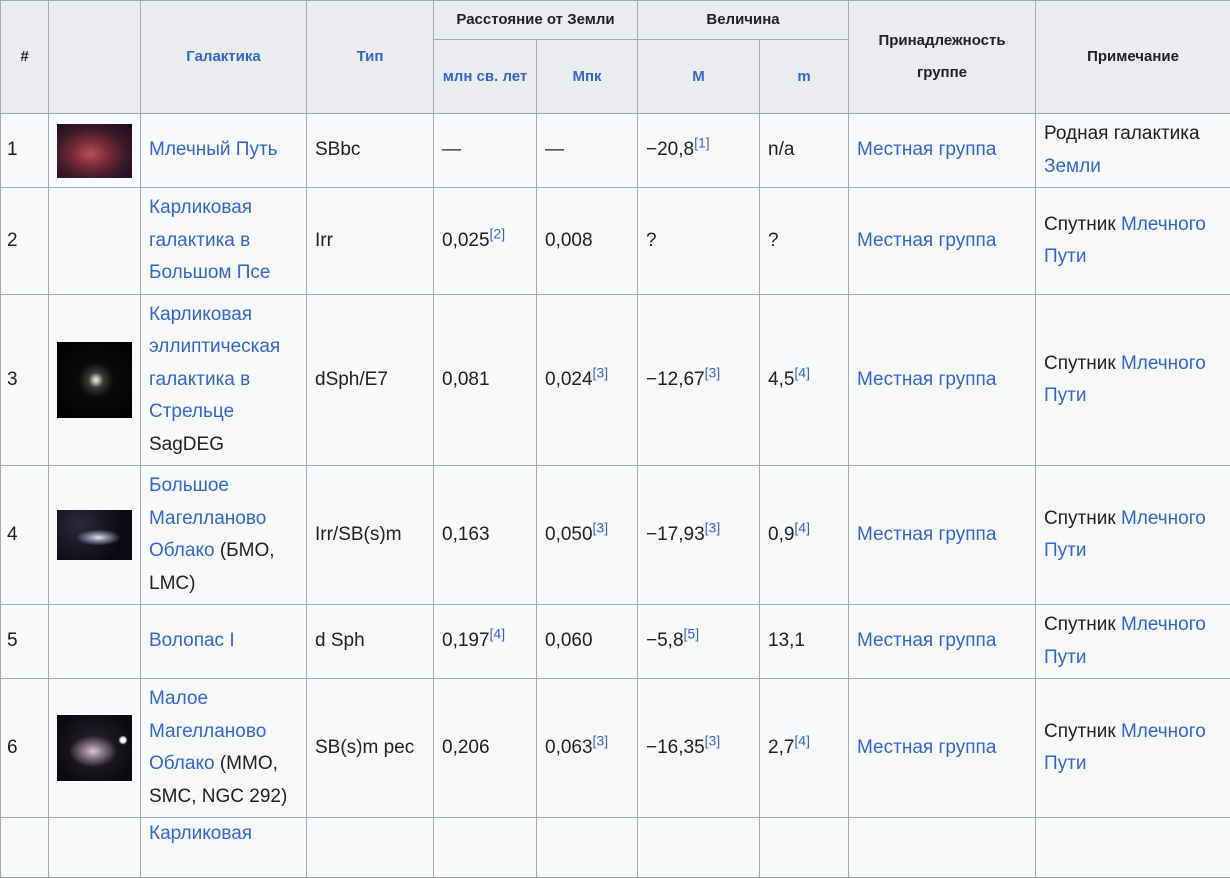 The width and height of the screenshot is (1230, 878). Describe the element at coordinates (587, 77) in the screenshot. I see `header-mpc: Мпк` at that location.